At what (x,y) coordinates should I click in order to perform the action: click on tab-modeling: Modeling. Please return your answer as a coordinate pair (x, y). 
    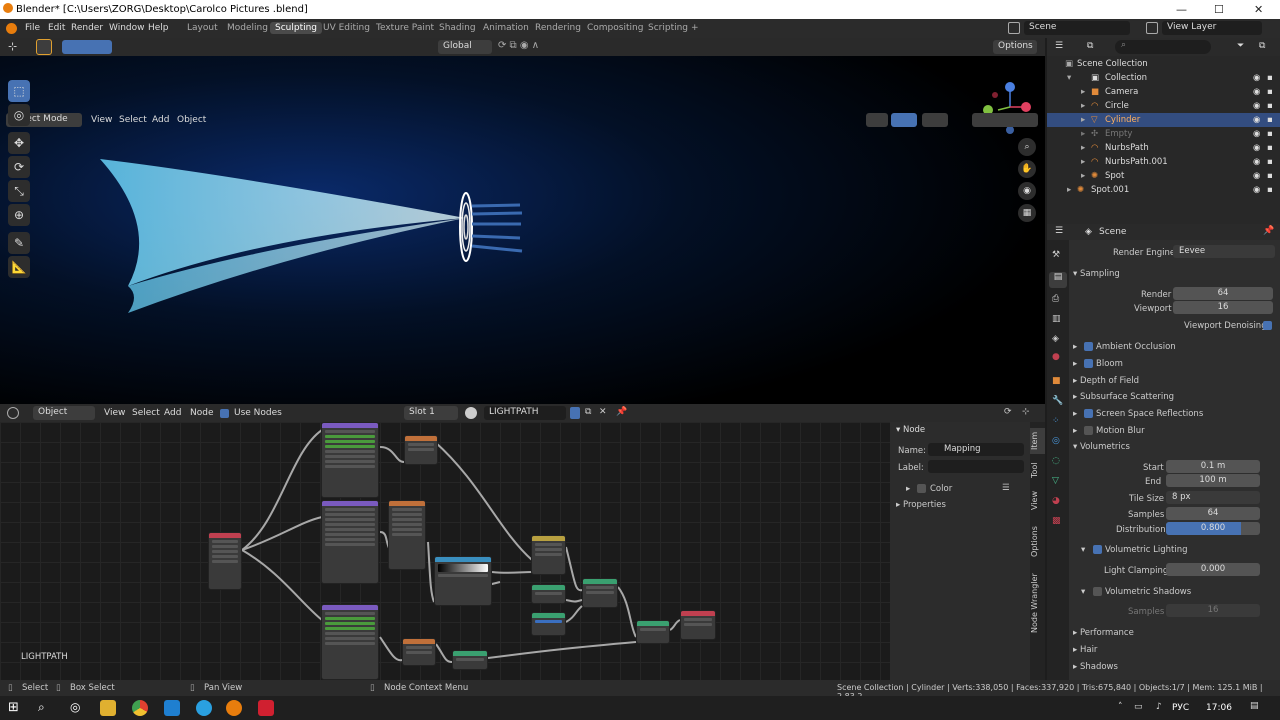
    Looking at the image, I should click on (247, 28).